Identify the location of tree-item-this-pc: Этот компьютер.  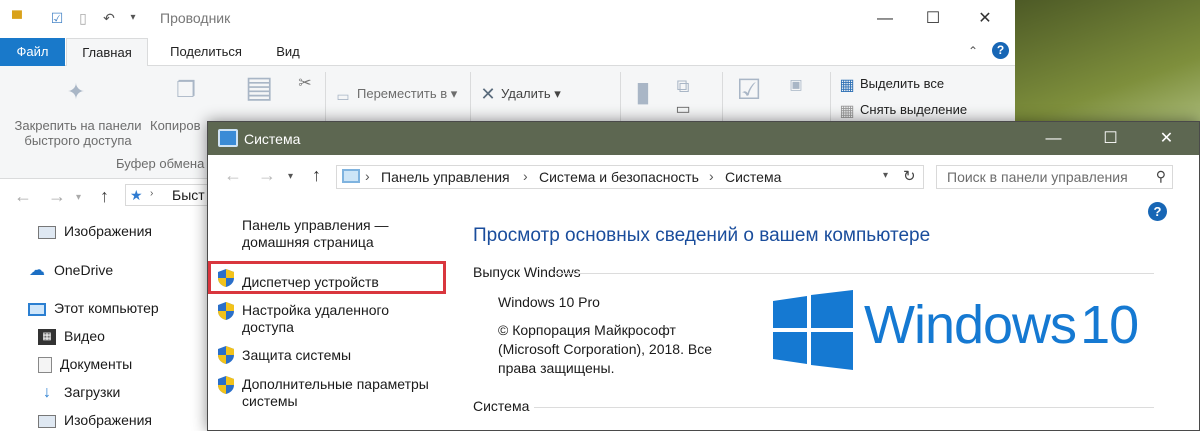
(93, 308).